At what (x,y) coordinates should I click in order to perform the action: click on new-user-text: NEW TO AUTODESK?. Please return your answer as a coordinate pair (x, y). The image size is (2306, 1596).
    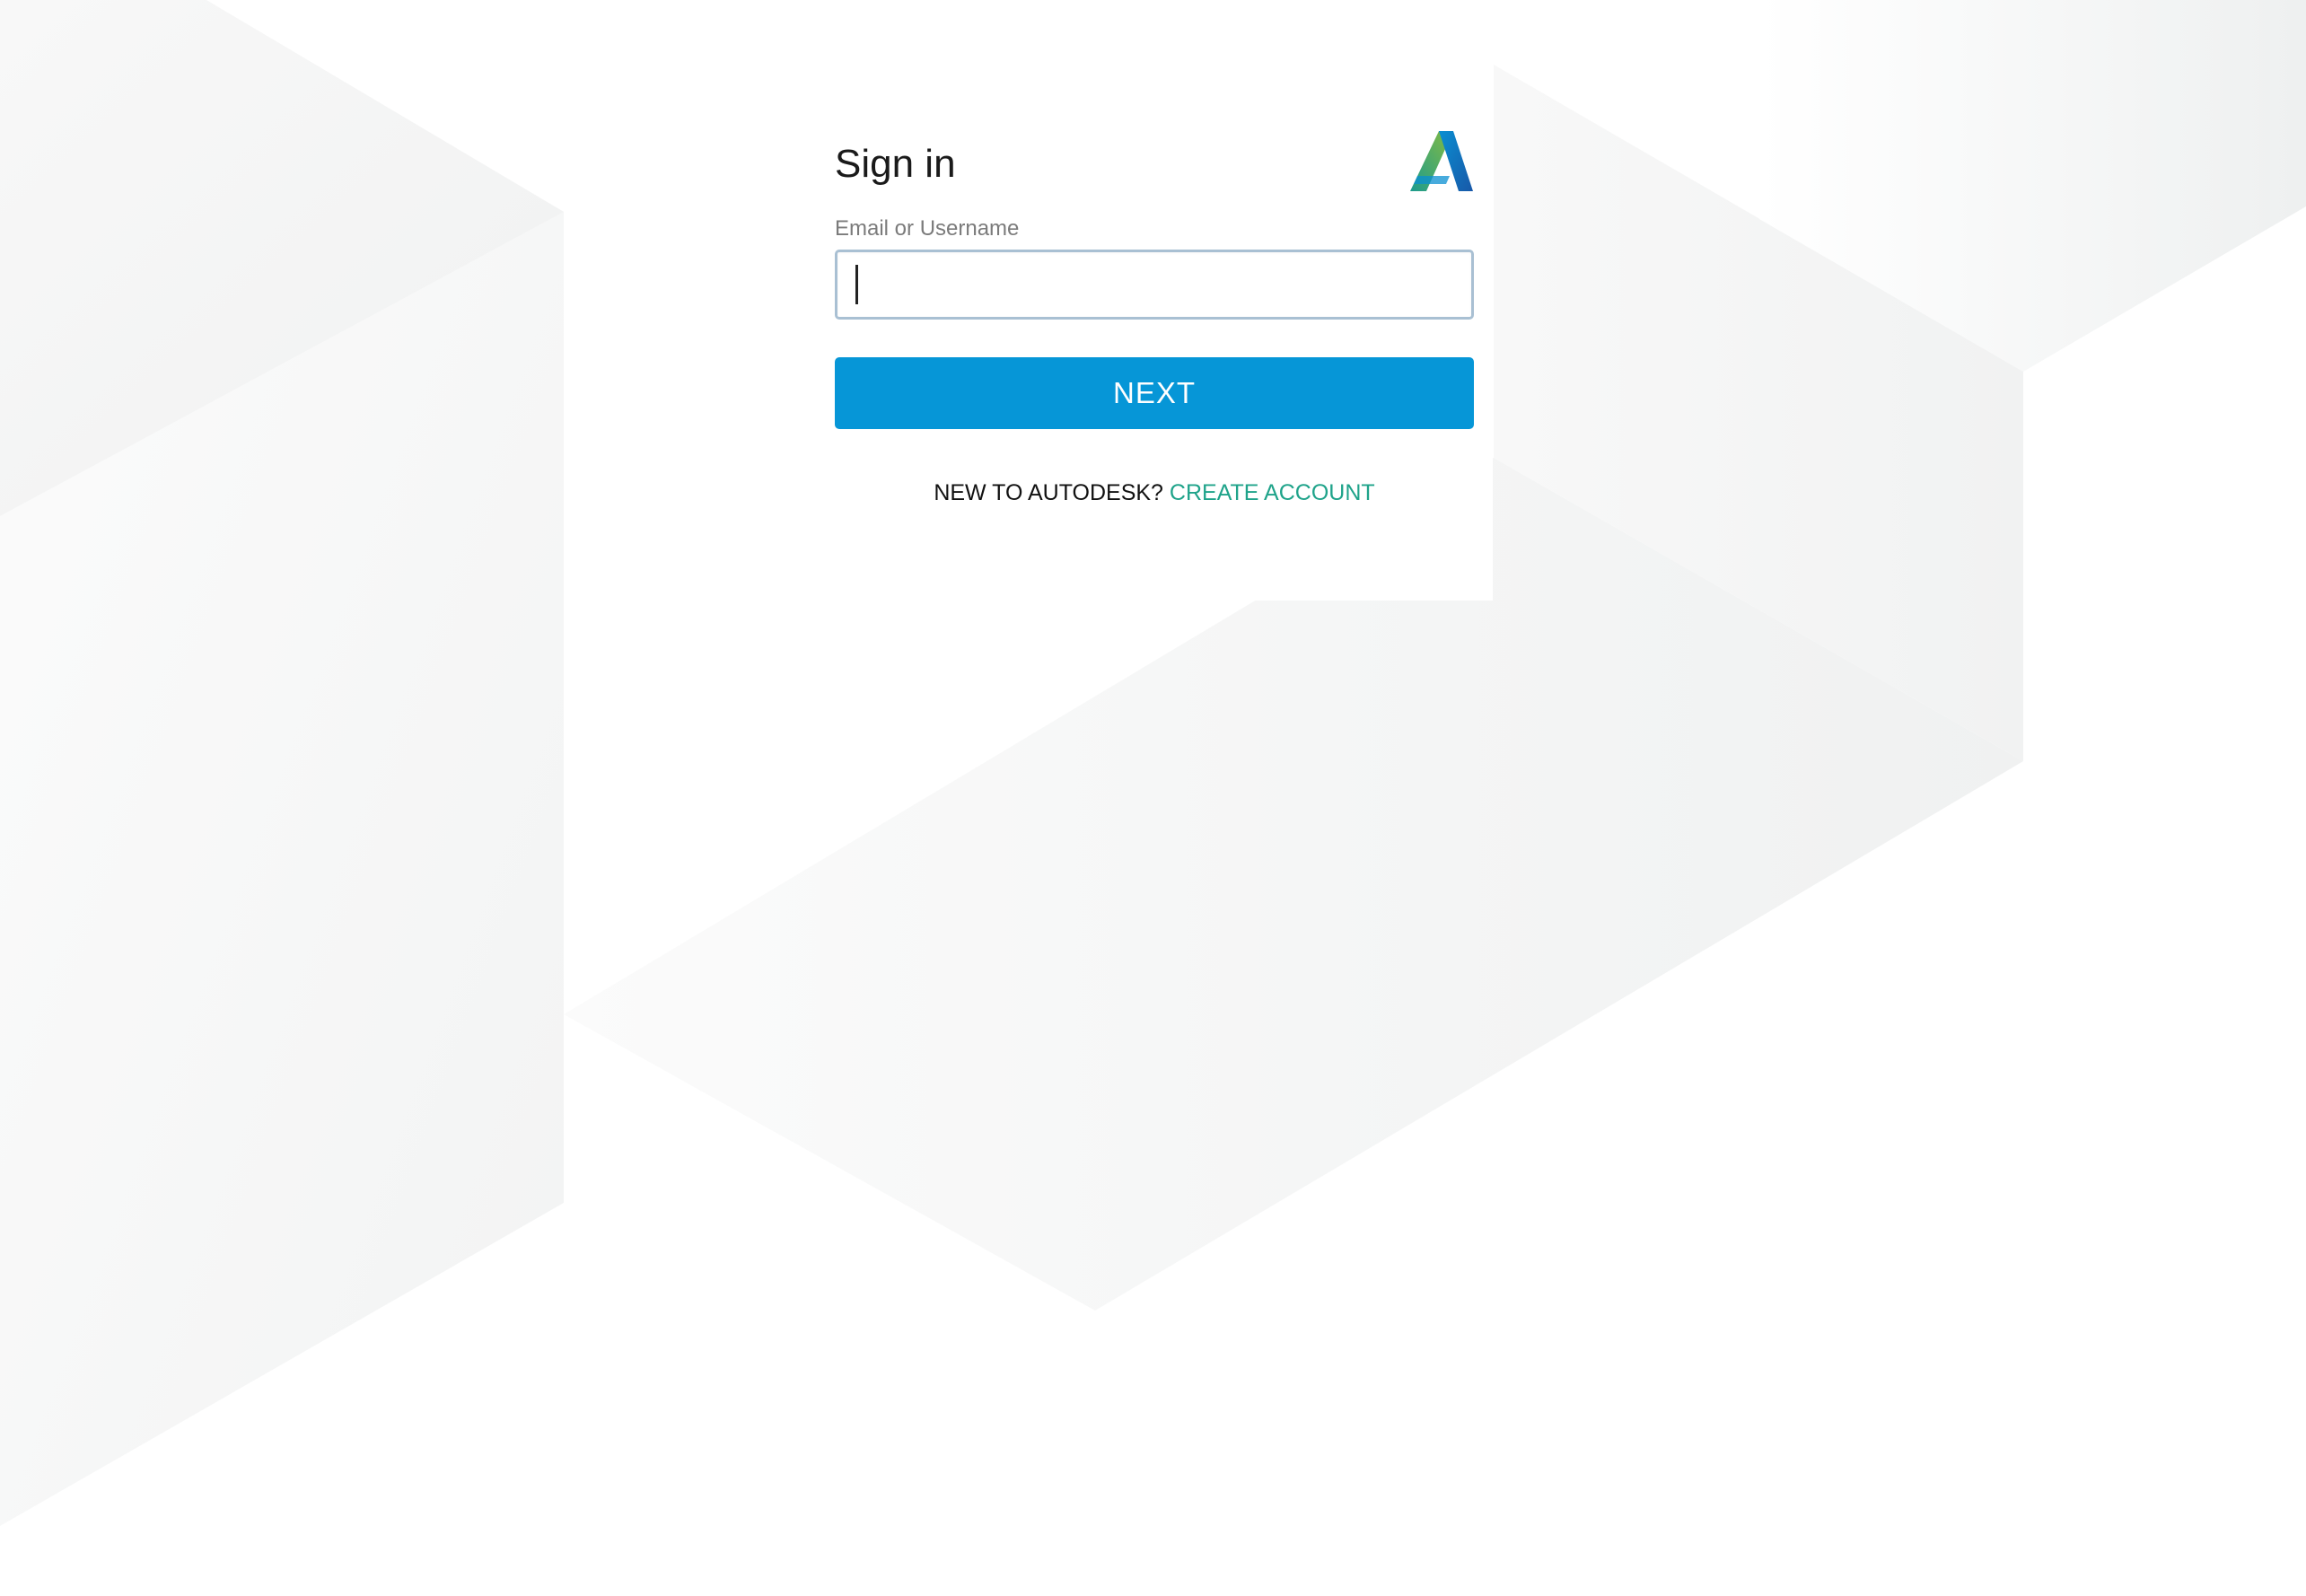
    Looking at the image, I should click on (1048, 492).